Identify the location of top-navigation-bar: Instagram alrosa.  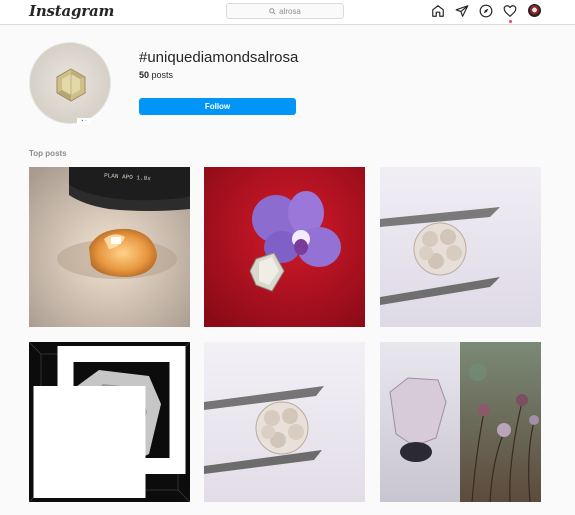
(287, 12).